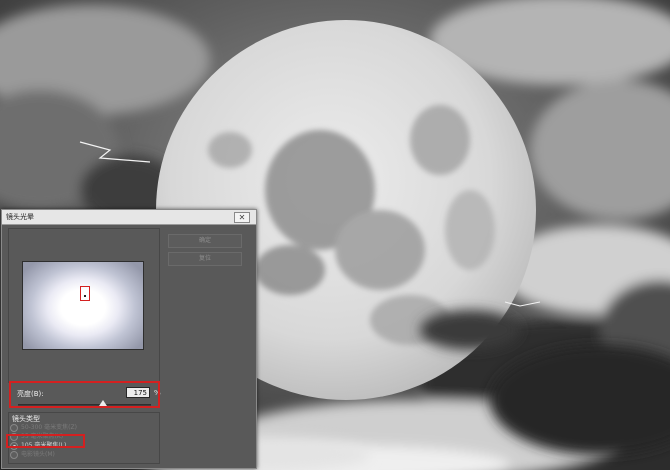 Image resolution: width=670 pixels, height=470 pixels. I want to click on slider-thumb-icon, so click(103, 403).